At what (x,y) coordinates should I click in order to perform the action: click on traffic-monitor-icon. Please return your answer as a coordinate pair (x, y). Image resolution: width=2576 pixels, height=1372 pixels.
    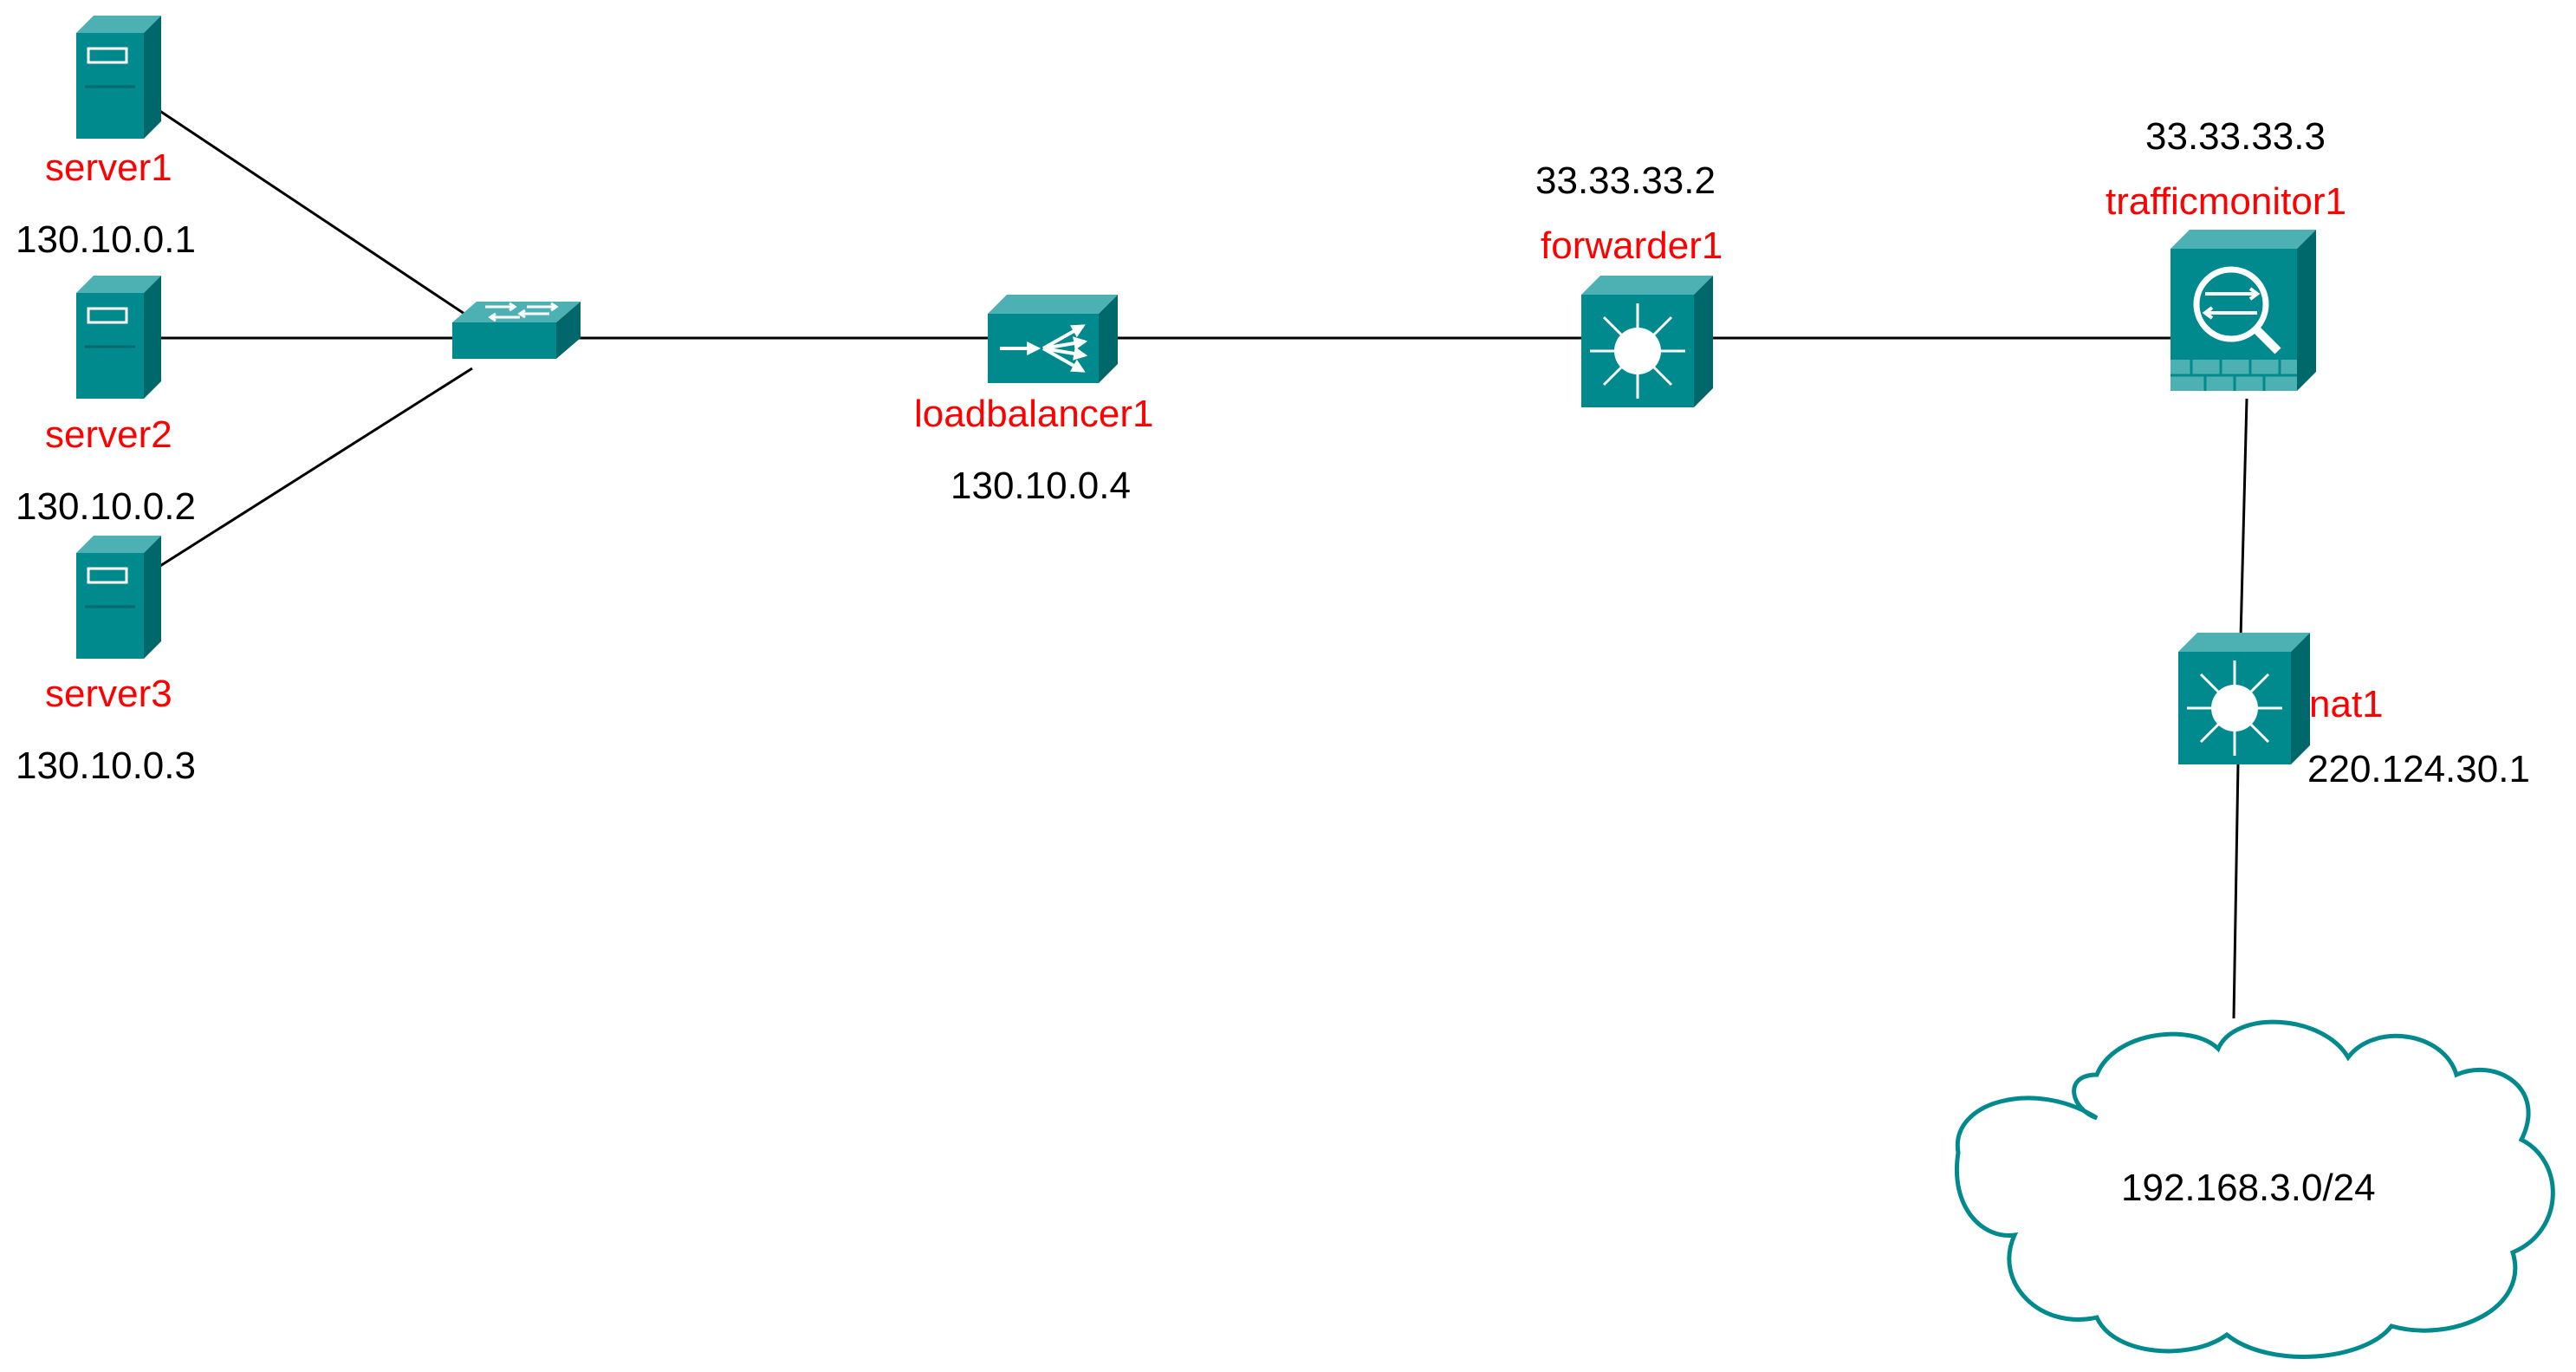
    Looking at the image, I should click on (2243, 311).